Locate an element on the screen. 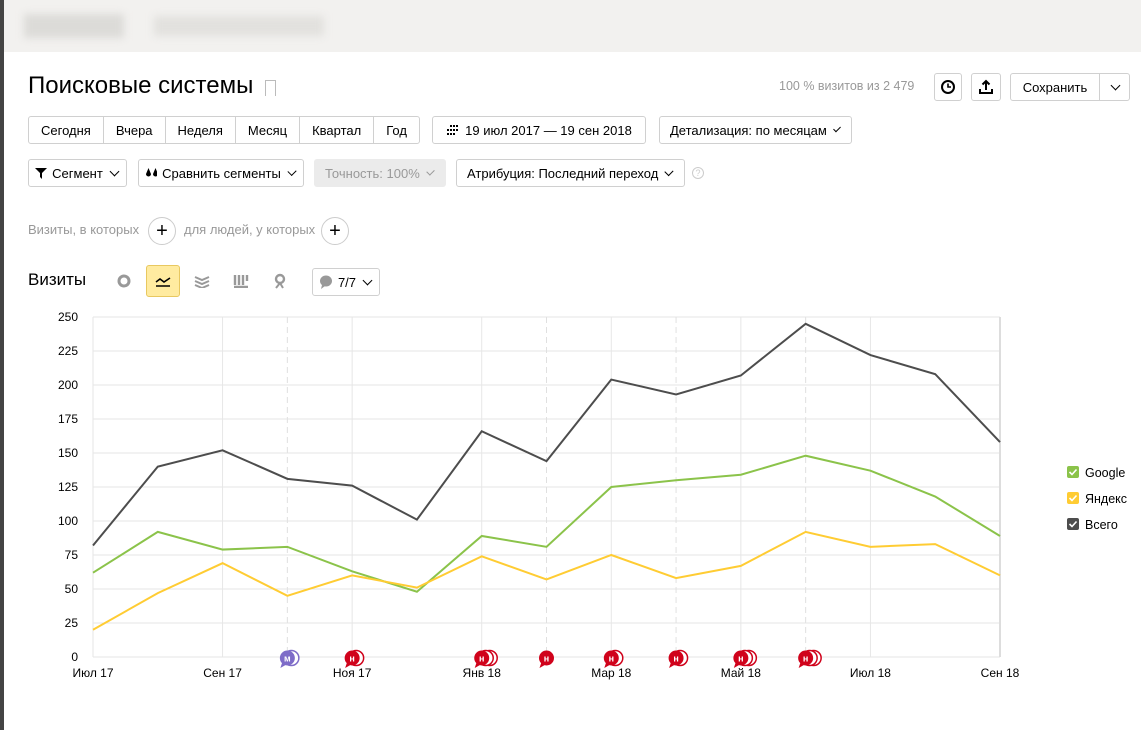  x-tick-label: Июл 17 is located at coordinates (92, 673).